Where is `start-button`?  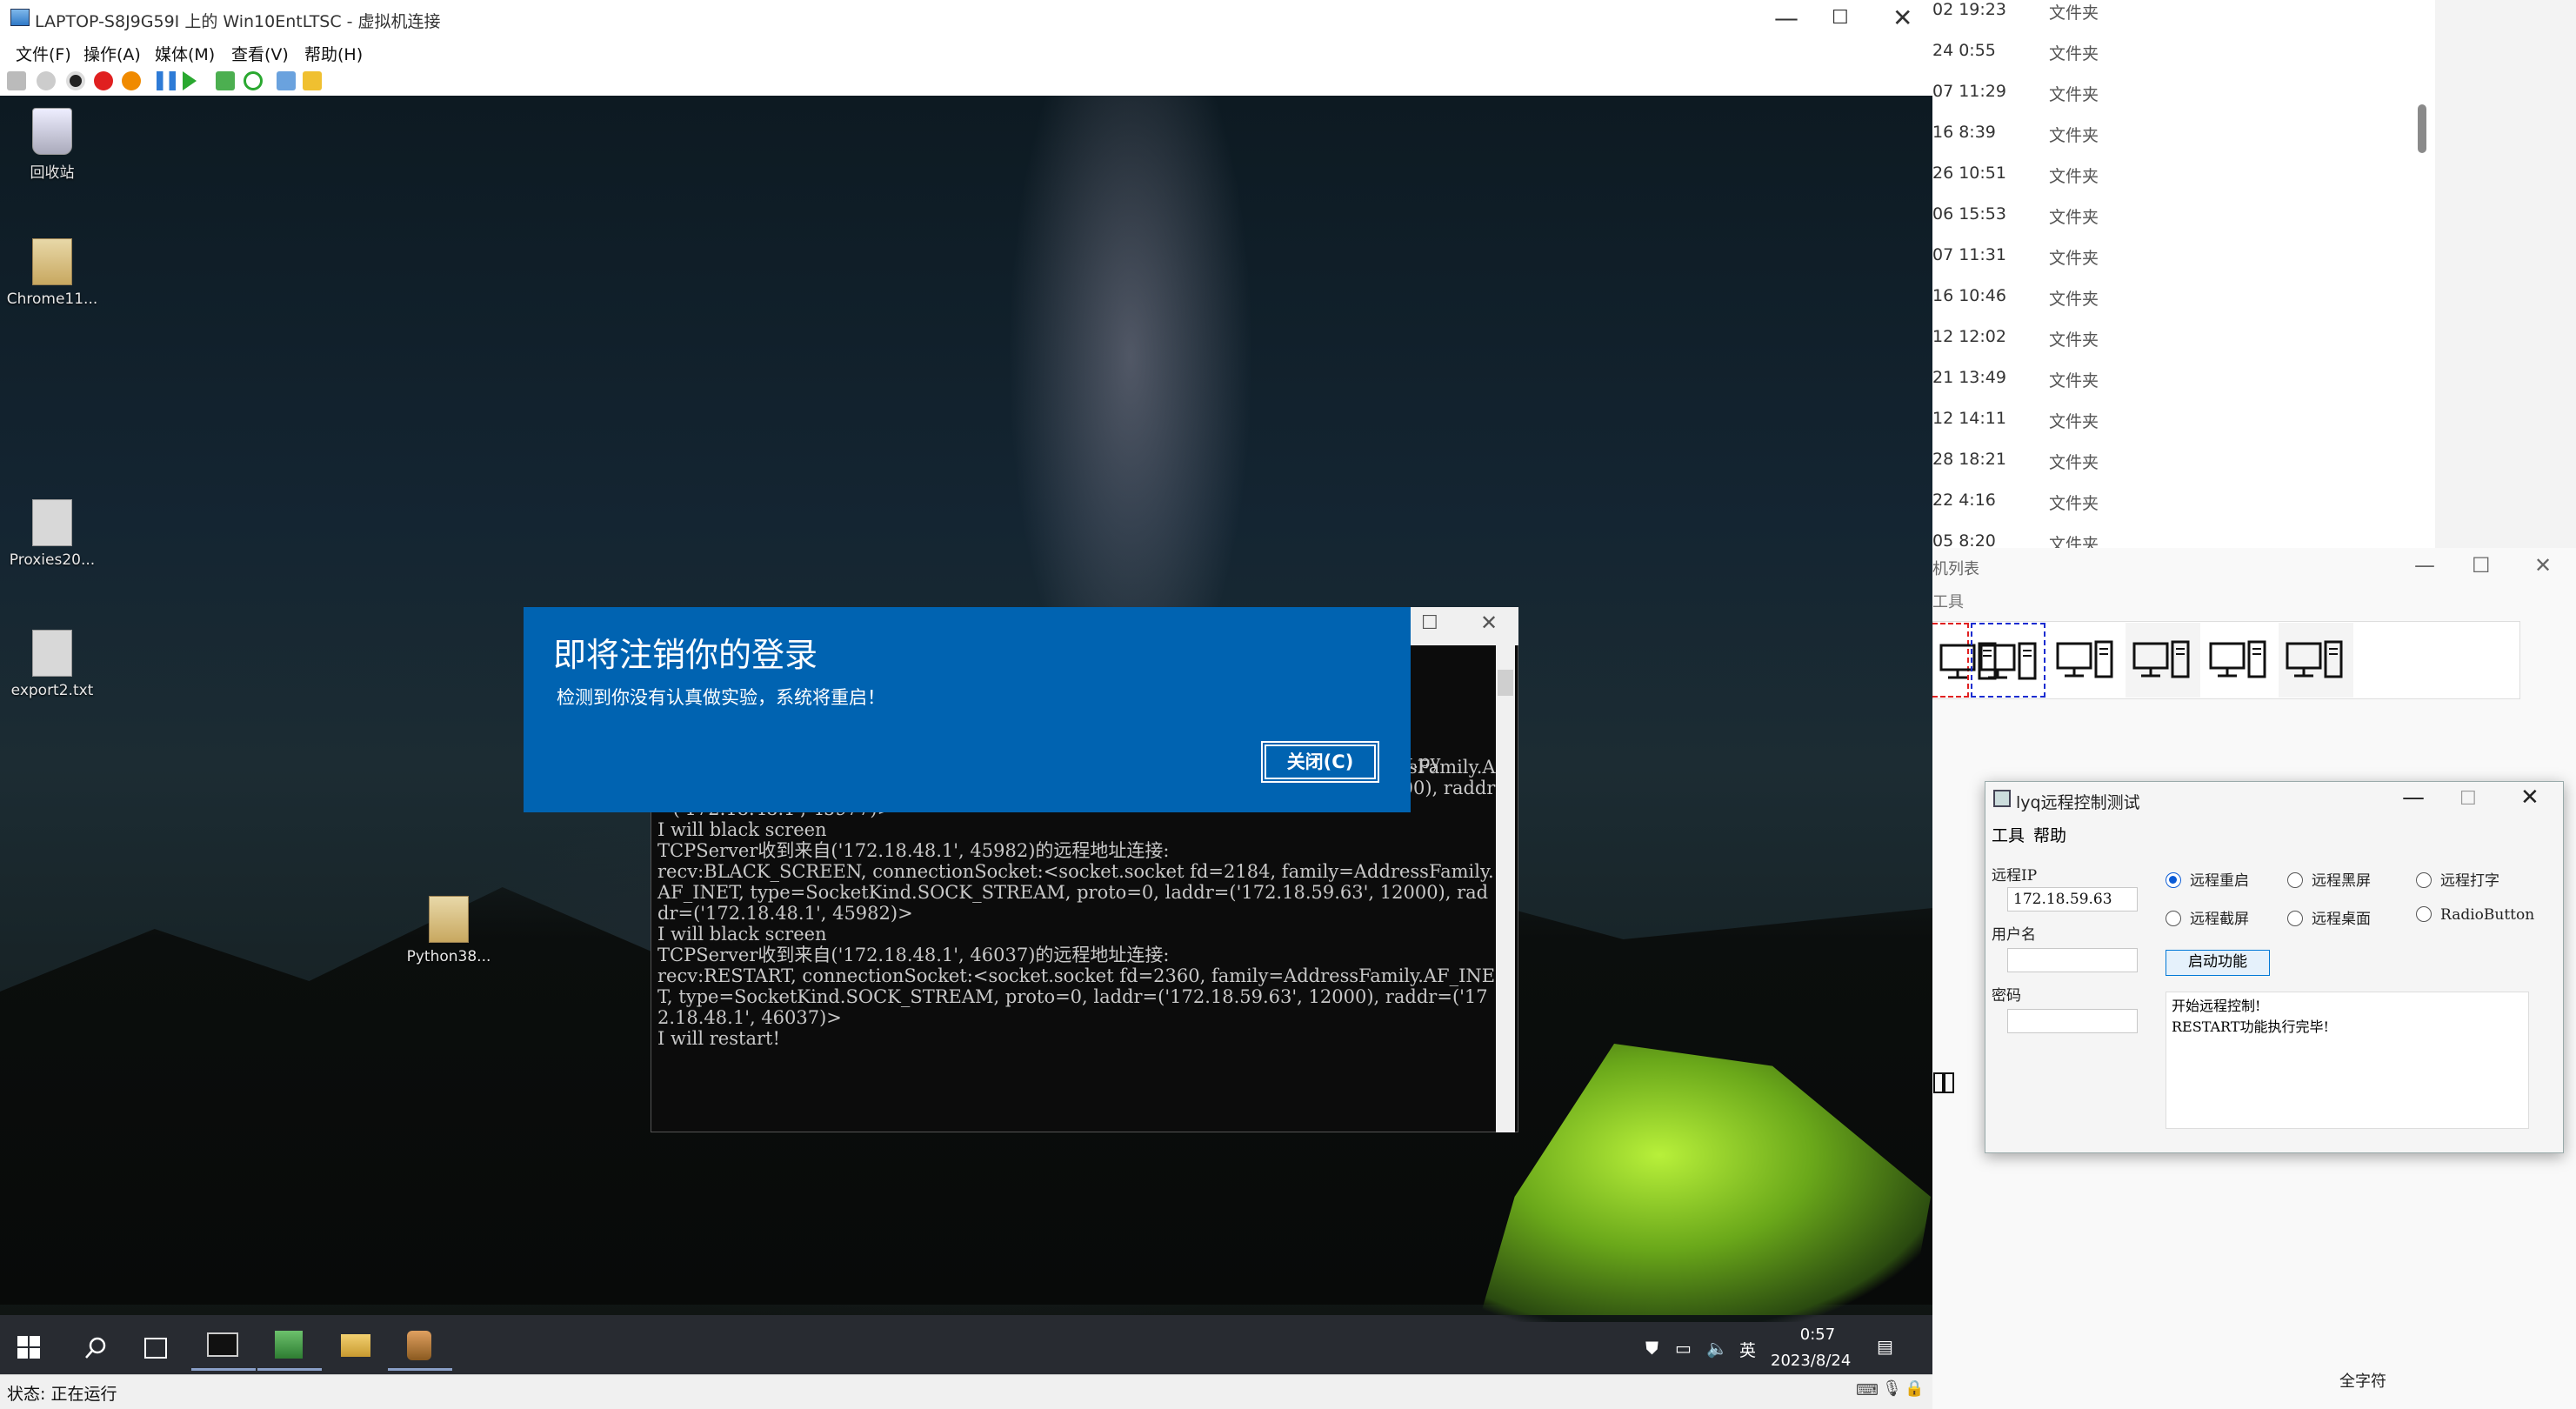 start-button is located at coordinates (28, 1347).